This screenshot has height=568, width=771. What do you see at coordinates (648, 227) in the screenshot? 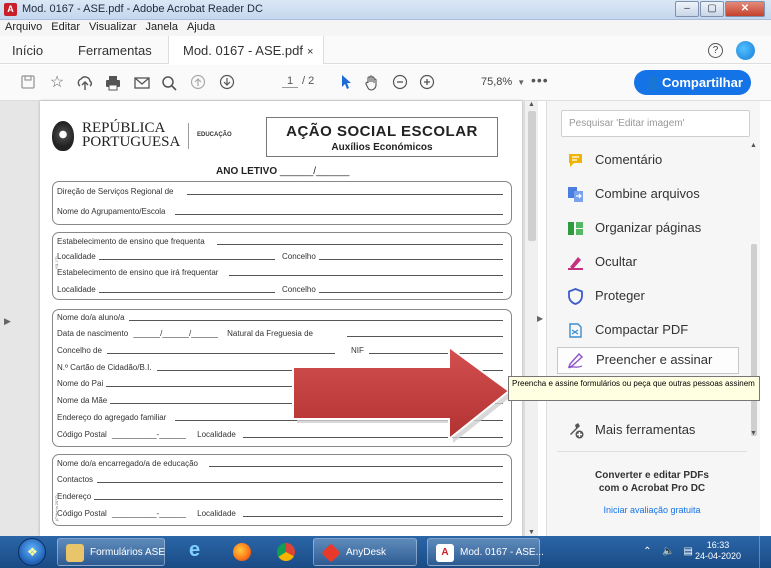
I see `tool-label: Organizar páginas` at bounding box center [648, 227].